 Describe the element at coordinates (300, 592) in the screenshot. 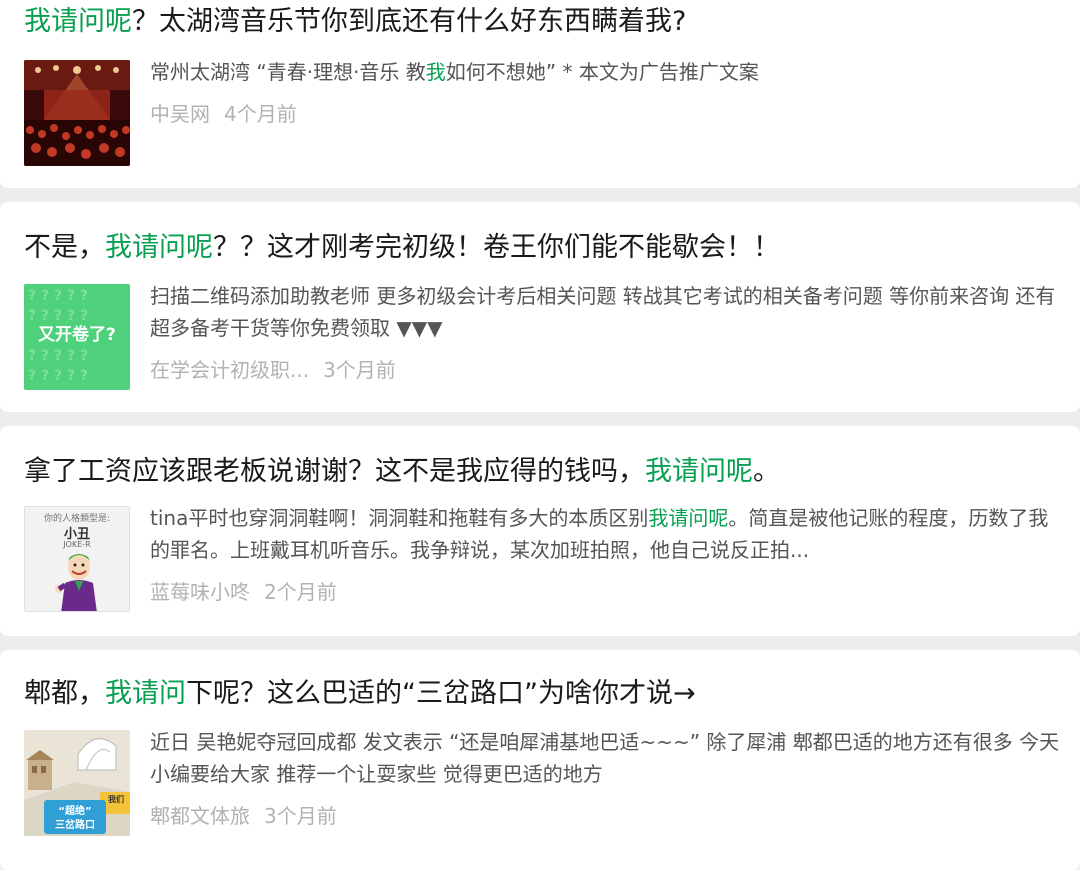

I see `article-time: 2个月前` at that location.